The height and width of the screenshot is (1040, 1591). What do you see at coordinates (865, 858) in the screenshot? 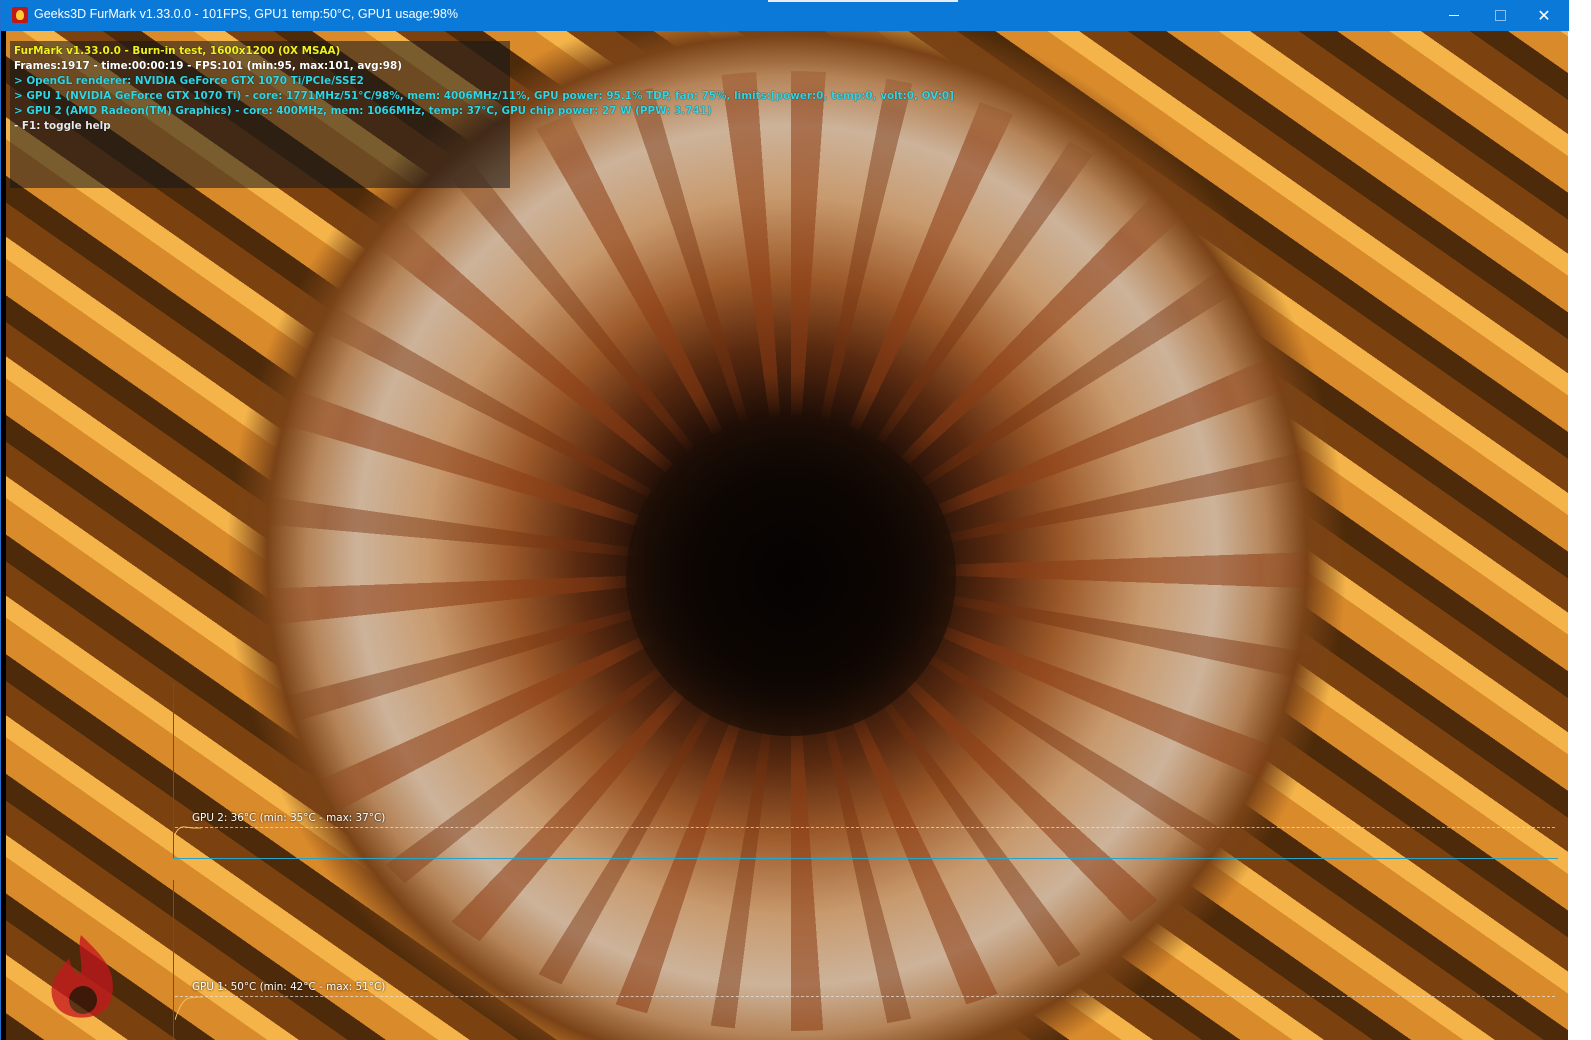
I see `gpu2-graph-x-axis` at bounding box center [865, 858].